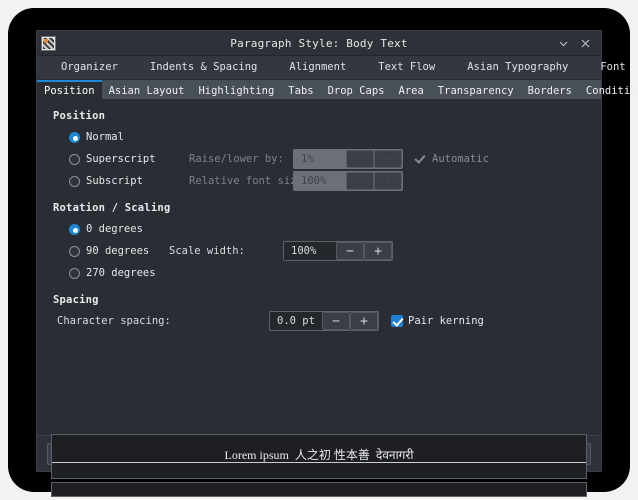  What do you see at coordinates (76, 300) in the screenshot?
I see `spacing-group-label: Spacing` at bounding box center [76, 300].